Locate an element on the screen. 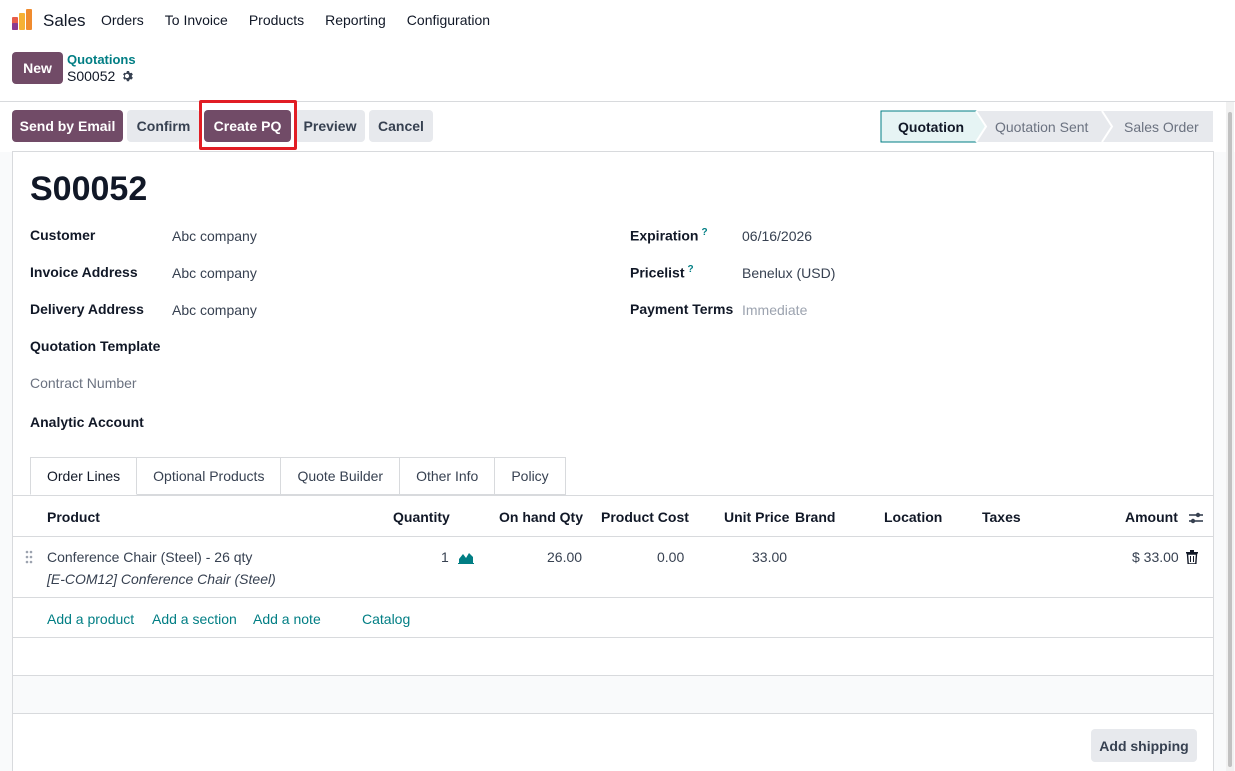 Image resolution: width=1235 pixels, height=771 pixels. new-button: New is located at coordinates (37, 68).